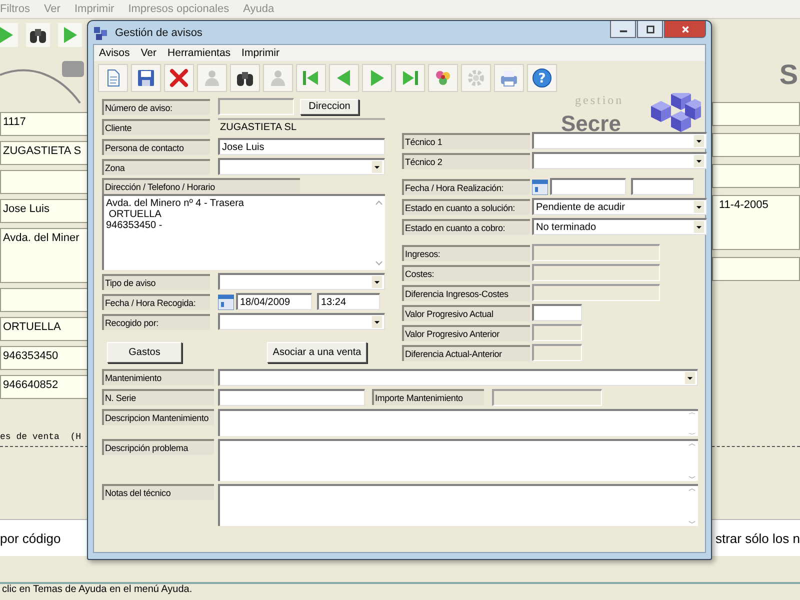 Image resolution: width=800 pixels, height=600 pixels. I want to click on field-label: Técnico 1, so click(466, 140).